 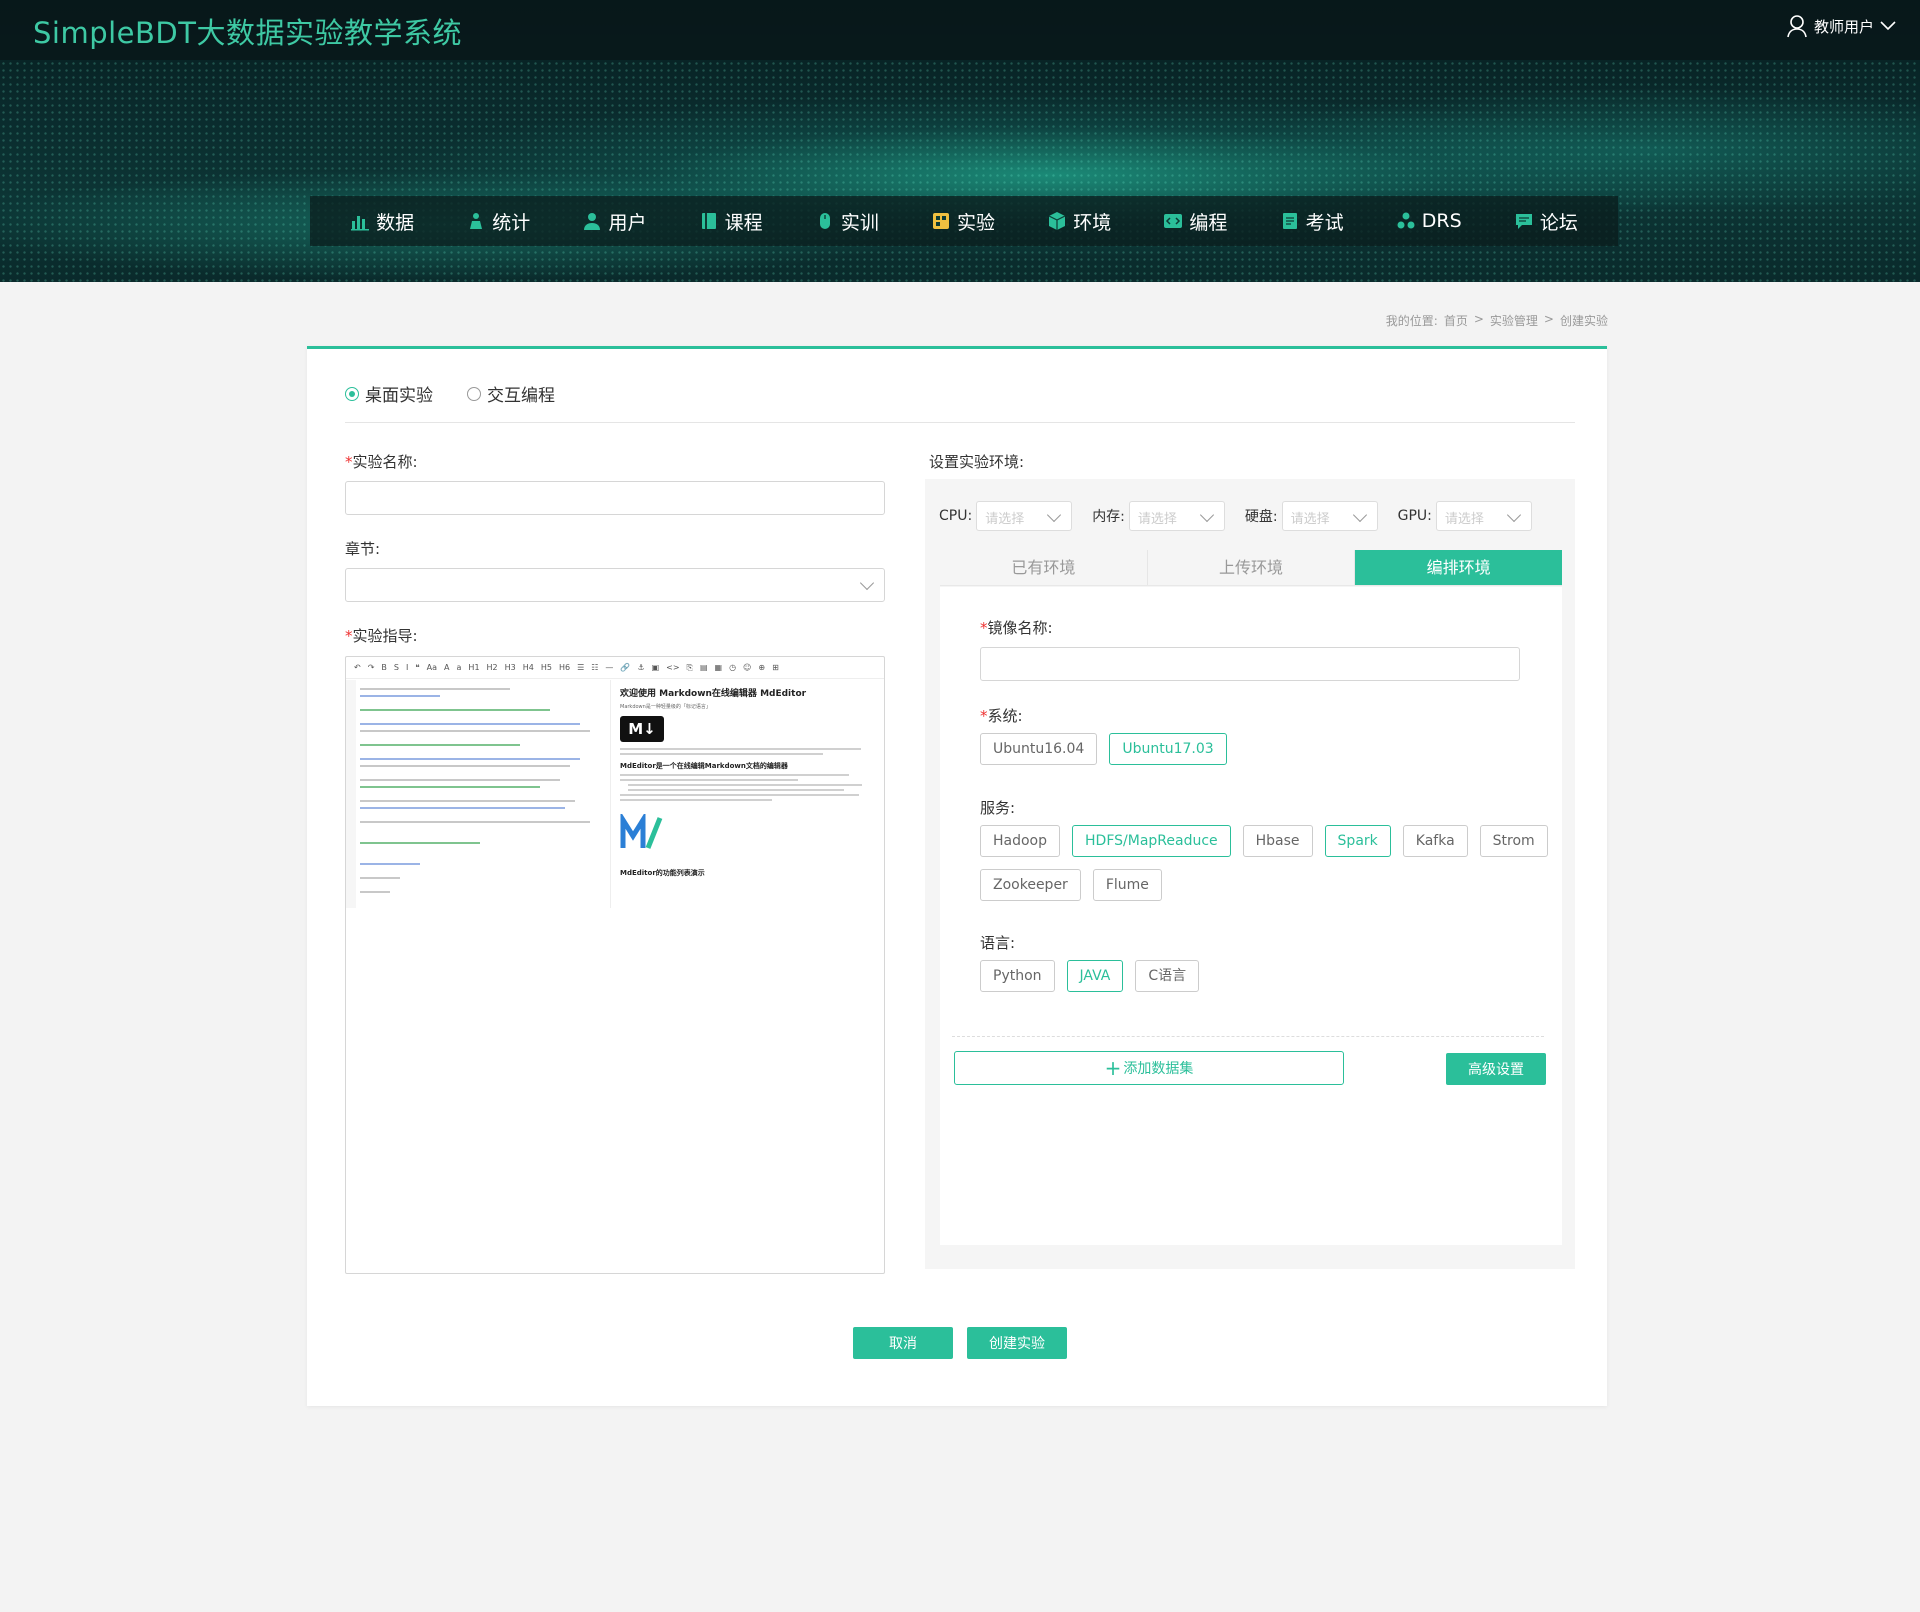 I want to click on image-name-input, so click(x=1250, y=664).